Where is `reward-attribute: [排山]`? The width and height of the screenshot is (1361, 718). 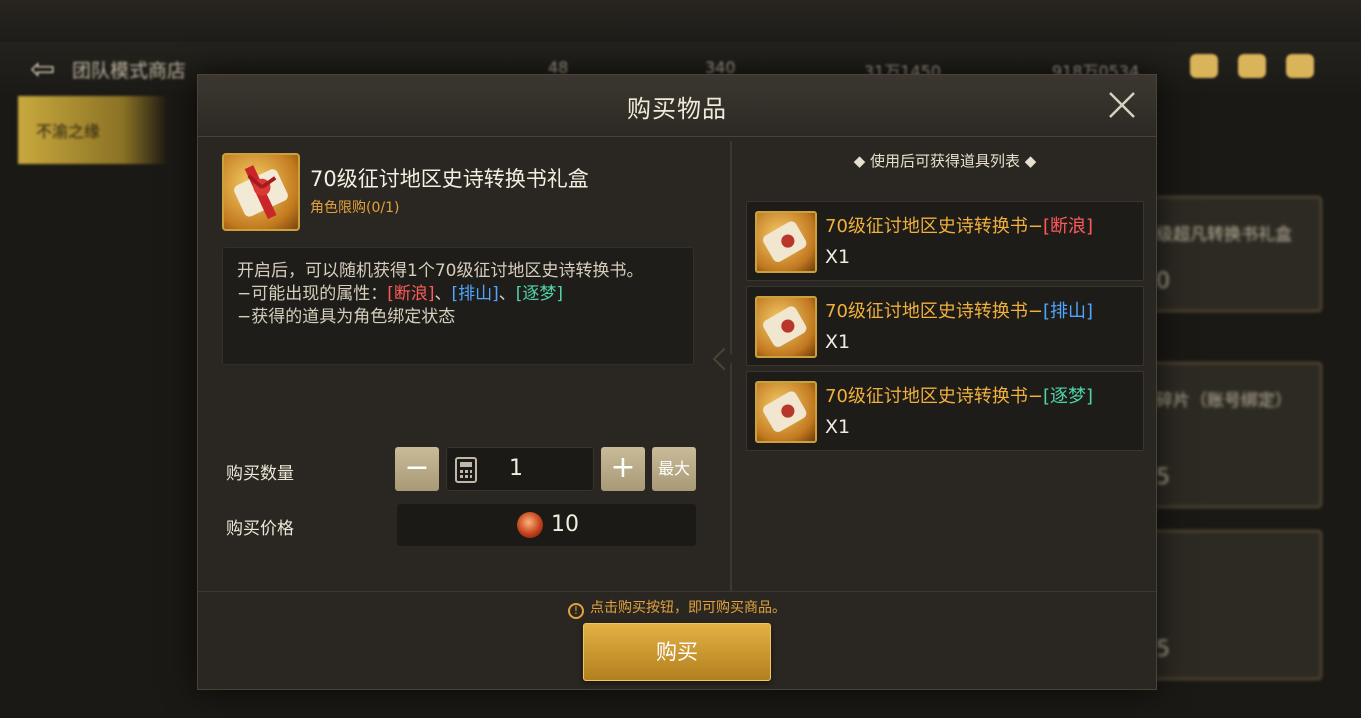
reward-attribute: [排山] is located at coordinates (1068, 311).